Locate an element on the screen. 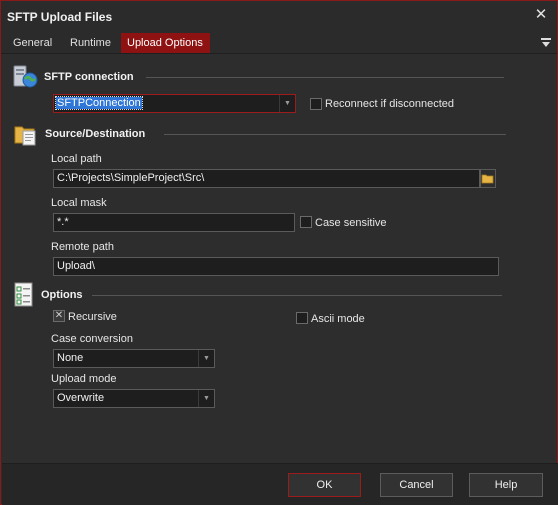 This screenshot has width=558, height=505. ascii-mode-label: Ascii mode is located at coordinates (338, 319).